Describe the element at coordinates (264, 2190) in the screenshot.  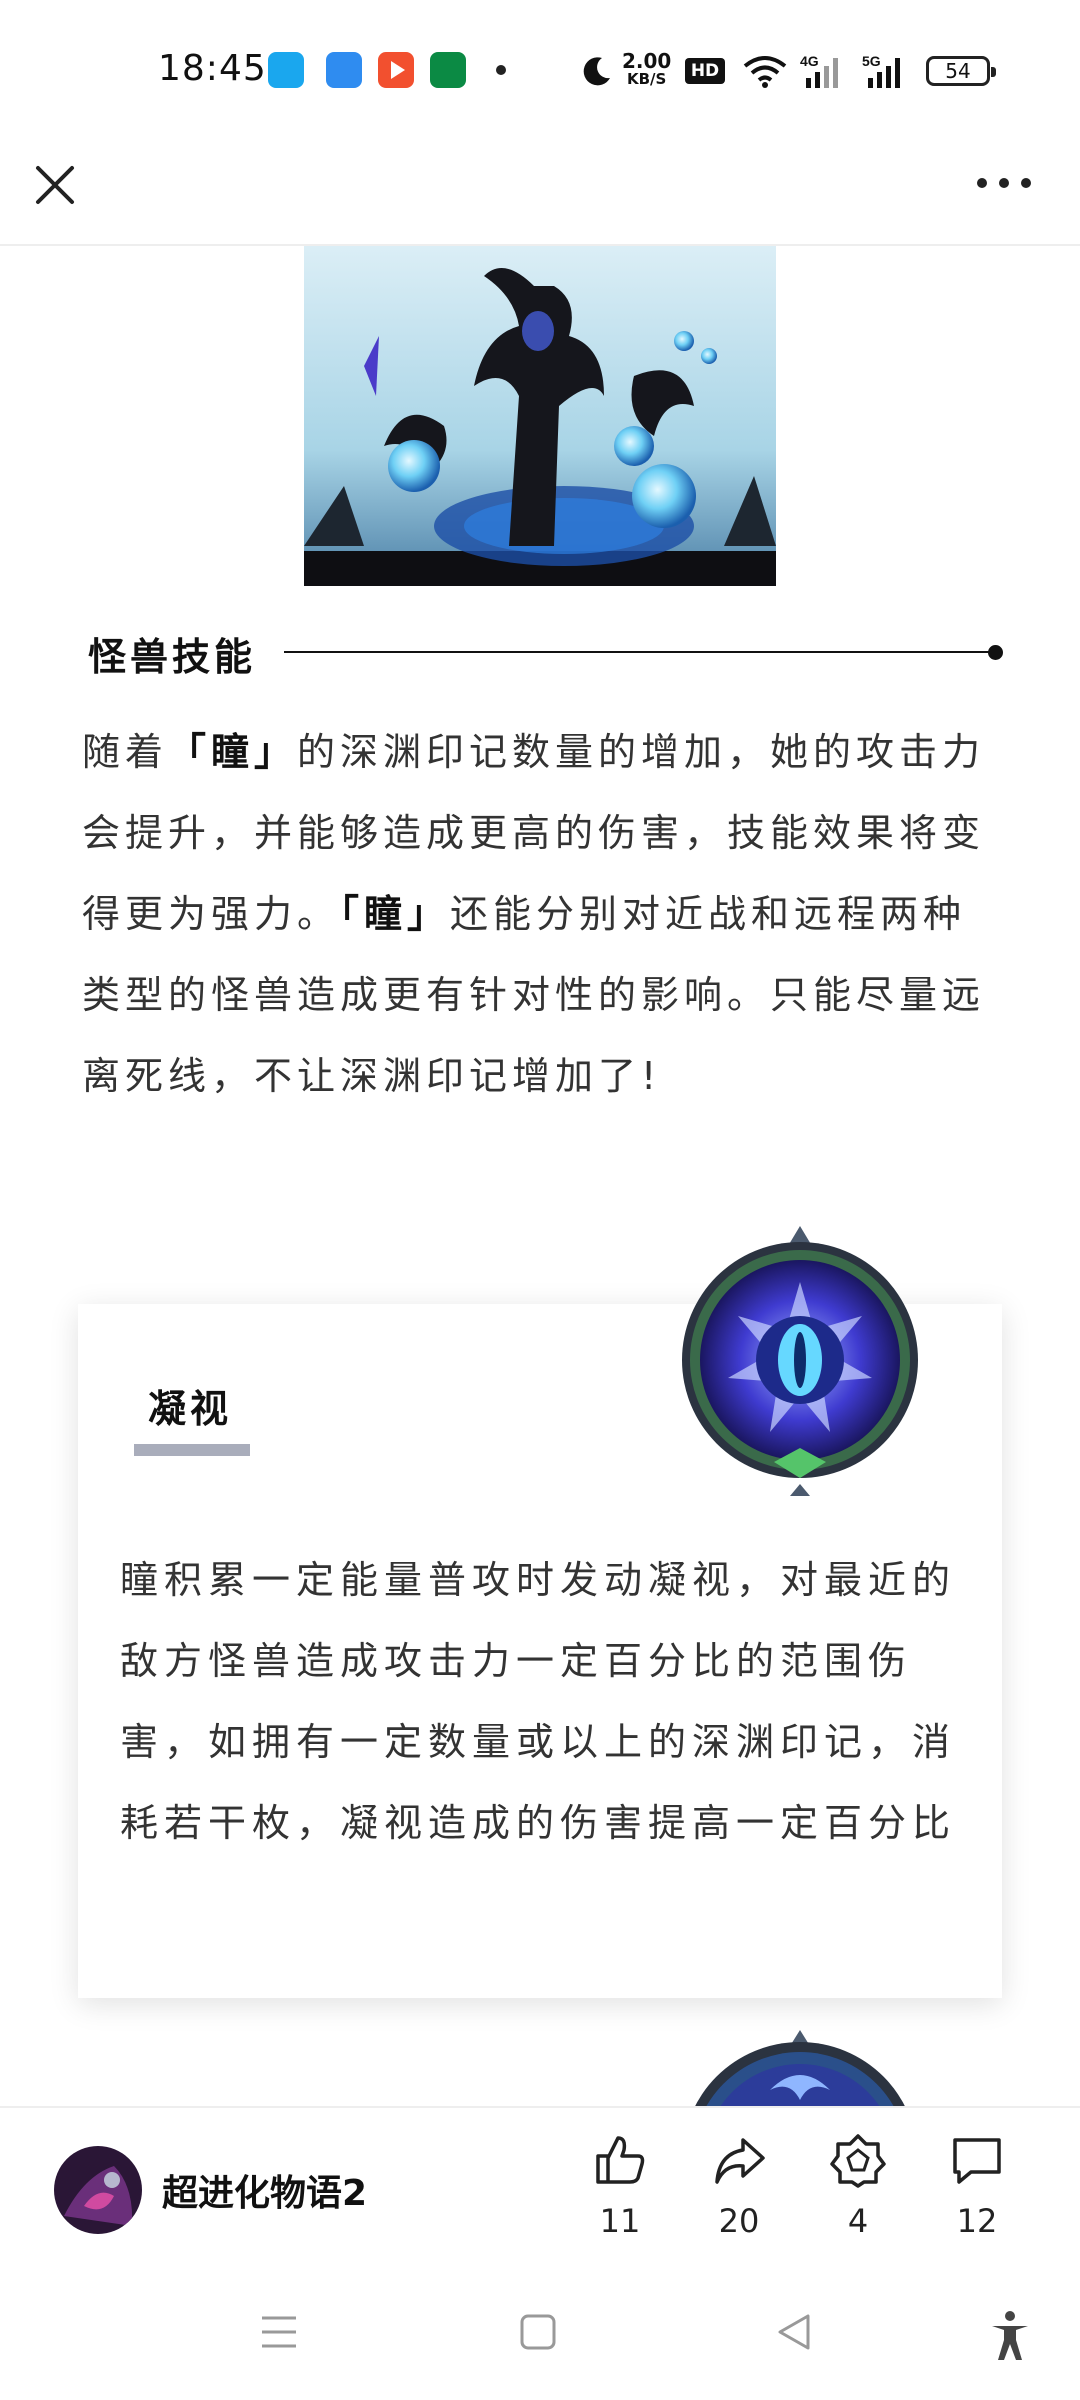
I see `author-name: 超进化物语2` at that location.